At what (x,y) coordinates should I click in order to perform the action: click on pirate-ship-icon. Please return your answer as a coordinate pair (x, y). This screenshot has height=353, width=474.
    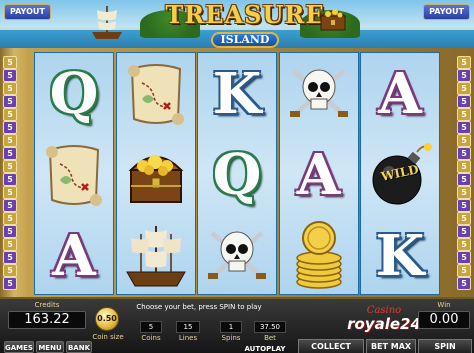
    Looking at the image, I should click on (107, 22).